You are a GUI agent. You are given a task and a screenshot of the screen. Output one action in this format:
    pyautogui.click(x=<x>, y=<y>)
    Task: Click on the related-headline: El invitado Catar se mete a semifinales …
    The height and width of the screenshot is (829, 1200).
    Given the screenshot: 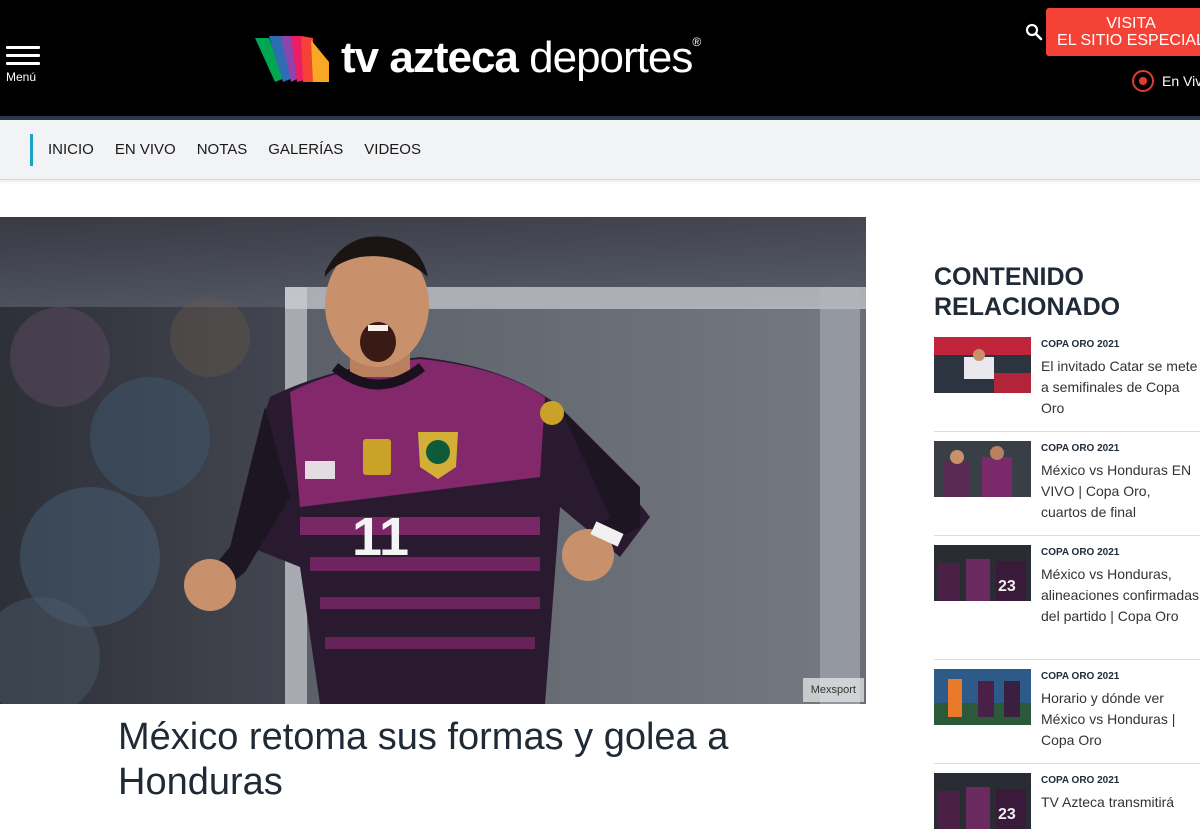 What is the action you would take?
    pyautogui.click(x=1120, y=387)
    